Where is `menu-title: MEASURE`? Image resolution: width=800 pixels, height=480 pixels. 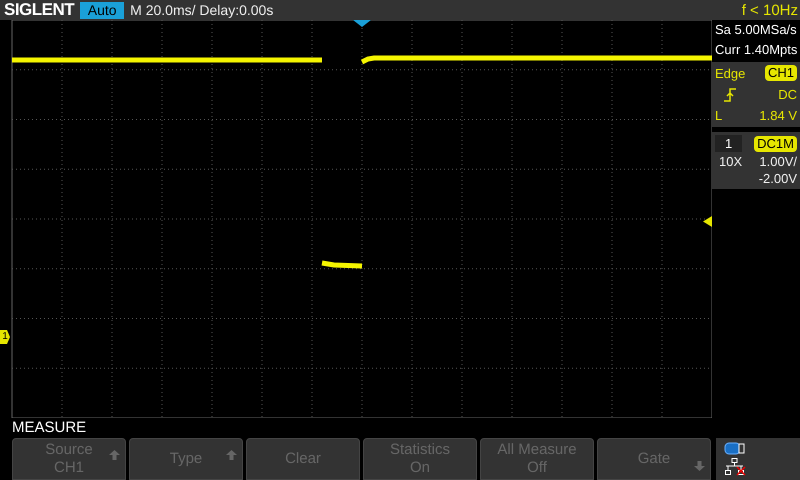
menu-title: MEASURE is located at coordinates (49, 428).